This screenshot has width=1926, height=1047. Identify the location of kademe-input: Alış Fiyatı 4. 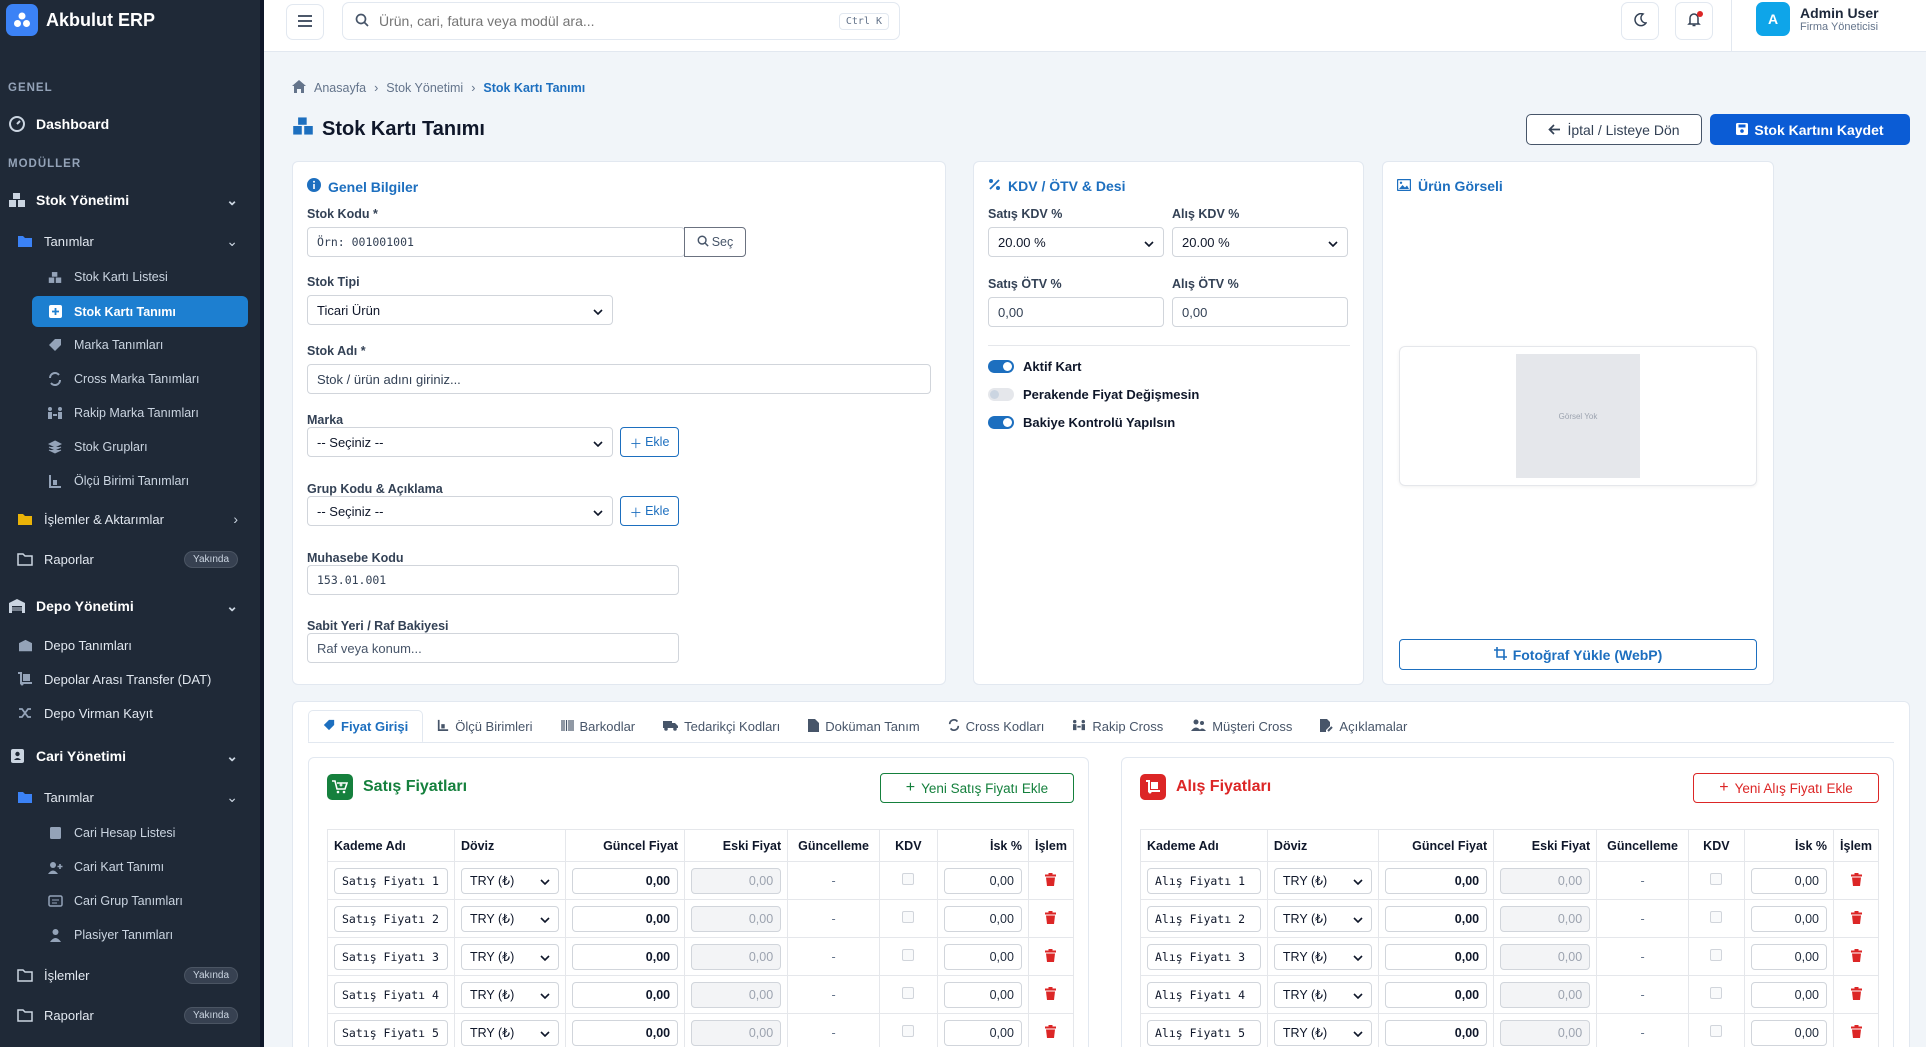
(1204, 994).